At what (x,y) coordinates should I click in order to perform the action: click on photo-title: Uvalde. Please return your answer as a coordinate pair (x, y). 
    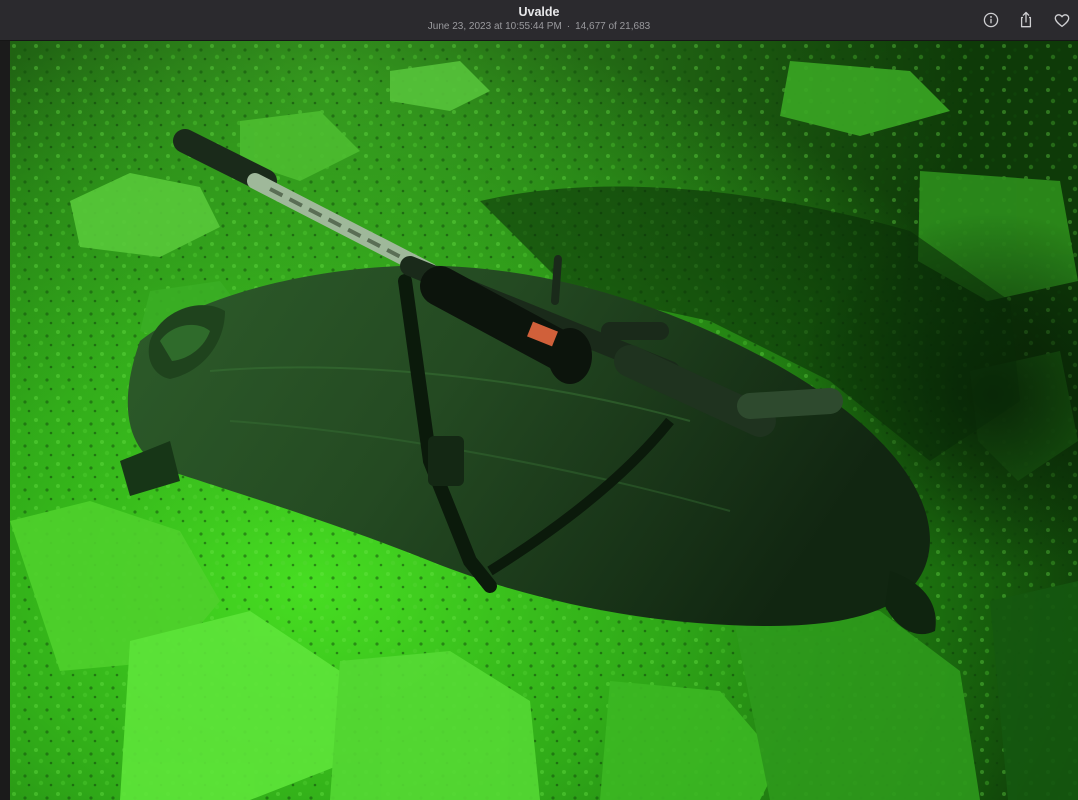
    Looking at the image, I should click on (539, 12).